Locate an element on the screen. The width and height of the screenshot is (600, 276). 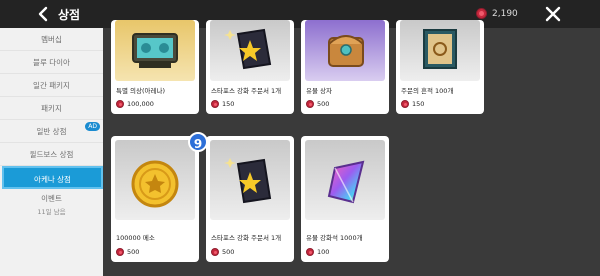
shop-item-card: 스타포스 강화 주문서 1개 150 is located at coordinates (250, 67).